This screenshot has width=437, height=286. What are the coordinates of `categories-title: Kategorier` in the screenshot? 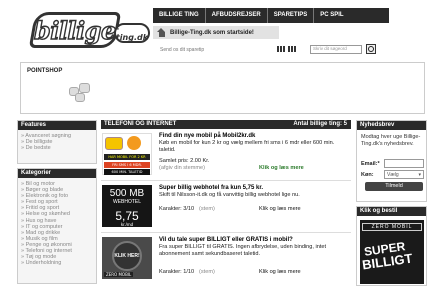 It's located at (57, 173).